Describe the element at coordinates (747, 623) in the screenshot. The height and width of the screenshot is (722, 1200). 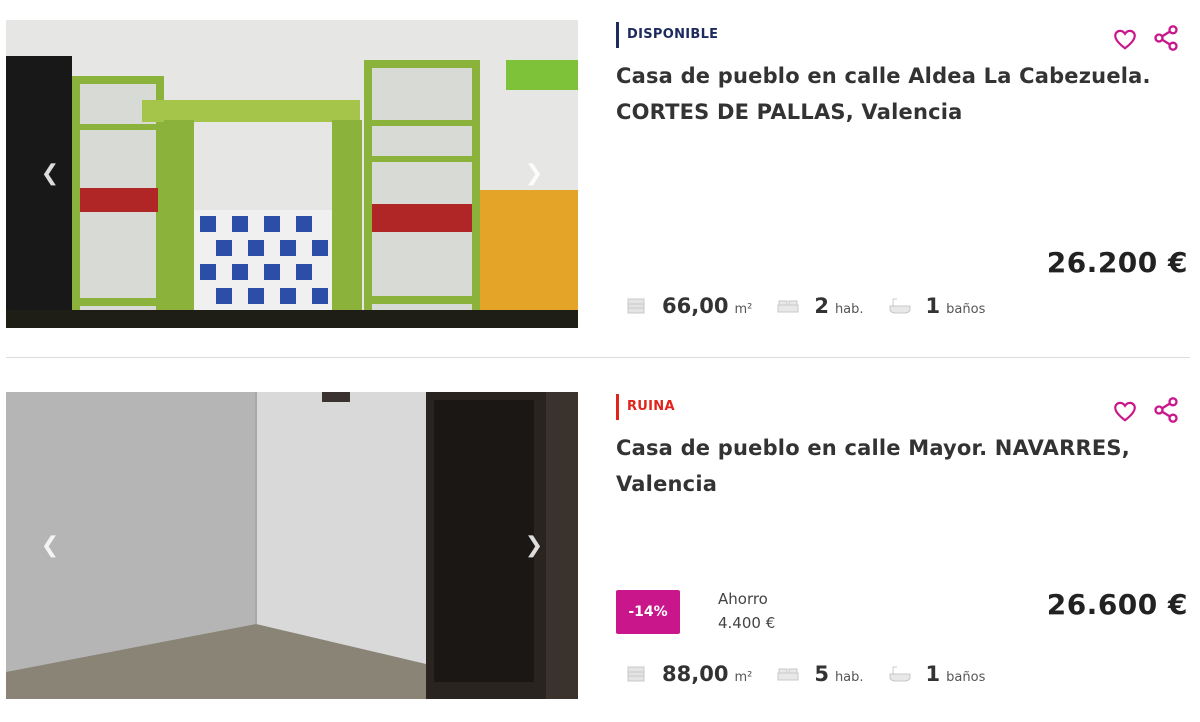
I see `saving-value: 4.400 €` at that location.